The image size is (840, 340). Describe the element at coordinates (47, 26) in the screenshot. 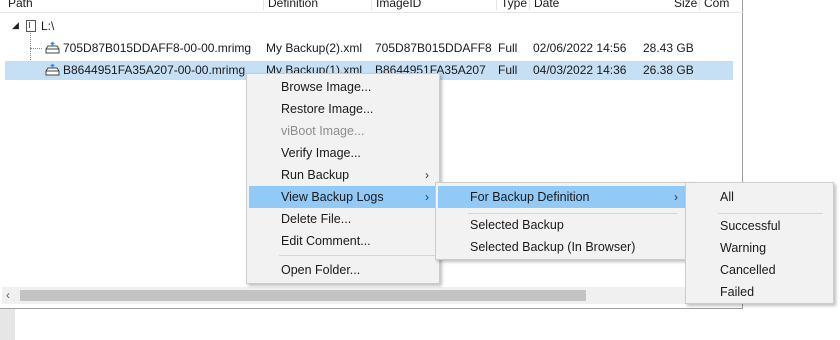

I see `tree-root-label: L:\` at that location.